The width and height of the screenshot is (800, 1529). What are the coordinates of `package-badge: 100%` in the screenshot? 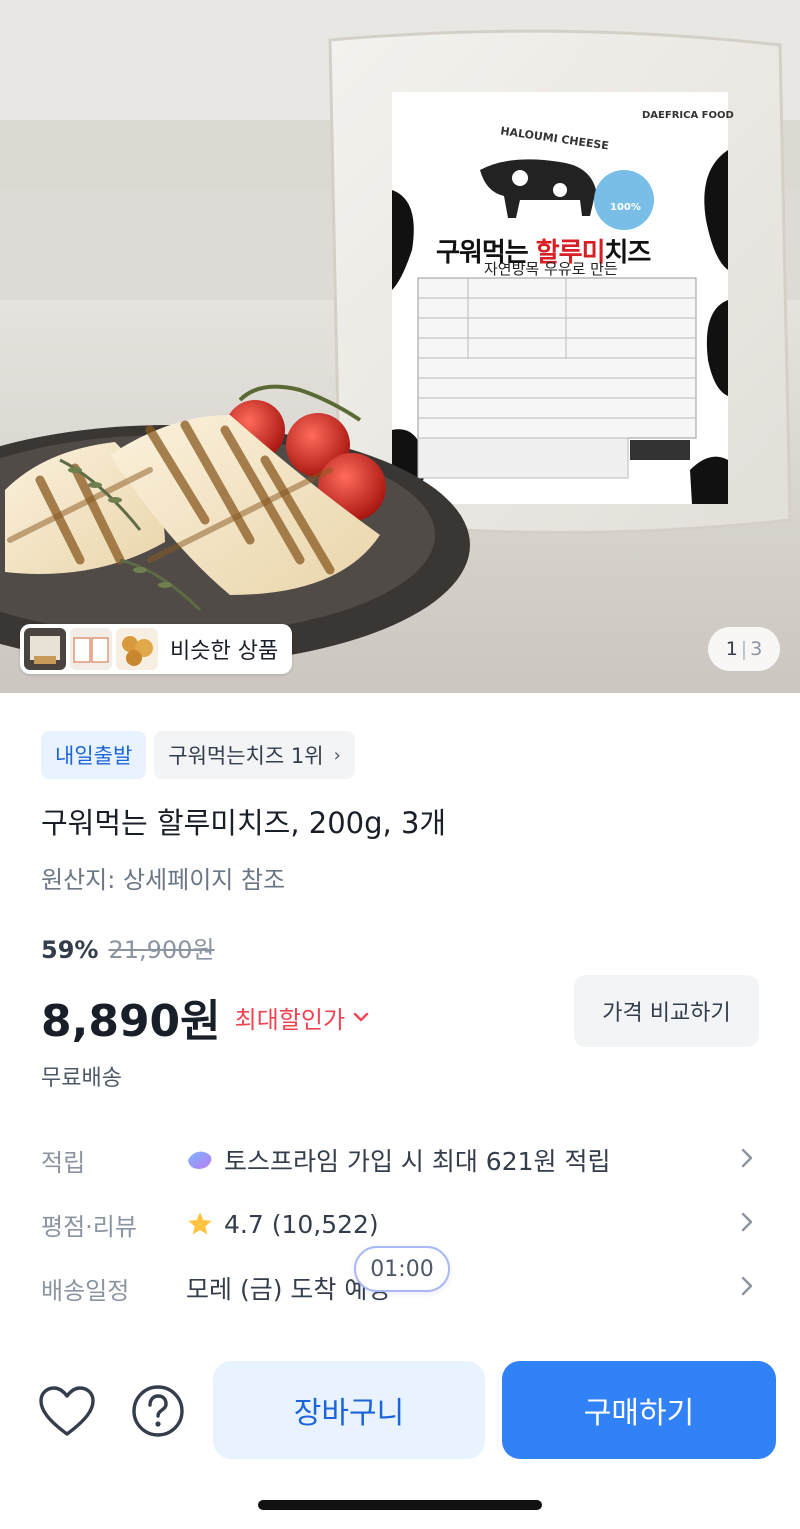 It's located at (625, 207).